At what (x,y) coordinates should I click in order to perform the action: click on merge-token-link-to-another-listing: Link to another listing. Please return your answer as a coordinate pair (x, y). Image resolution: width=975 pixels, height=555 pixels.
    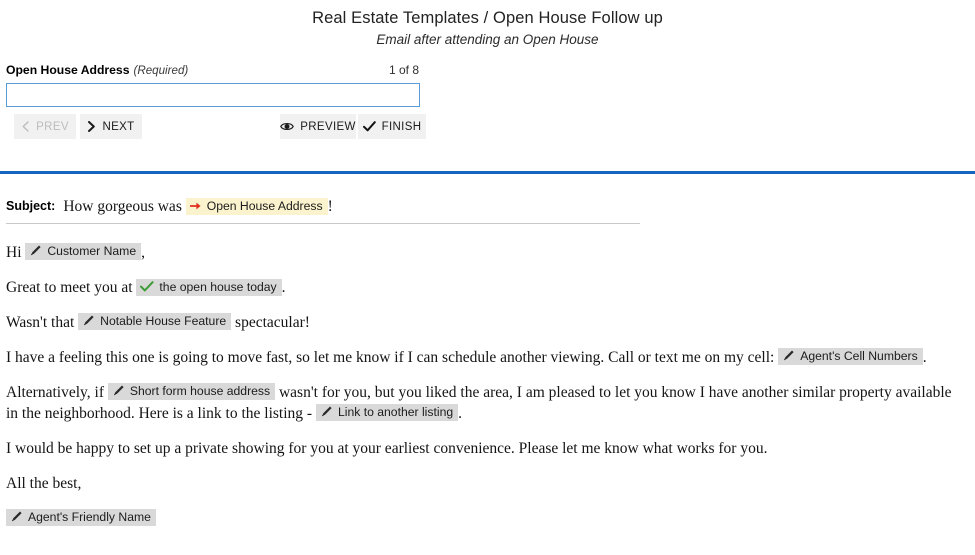
    Looking at the image, I should click on (387, 412).